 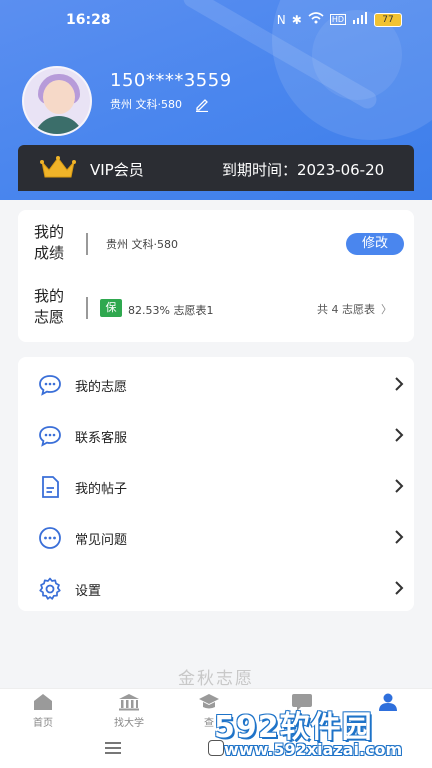 What do you see at coordinates (50, 538) in the screenshot?
I see `ellipsis-circle-icon` at bounding box center [50, 538].